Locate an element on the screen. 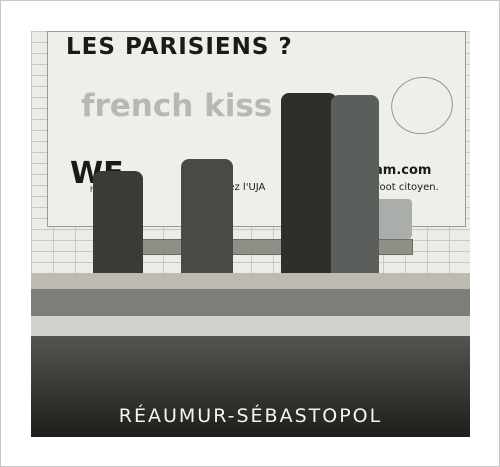  standing-woman is located at coordinates (355, 199).